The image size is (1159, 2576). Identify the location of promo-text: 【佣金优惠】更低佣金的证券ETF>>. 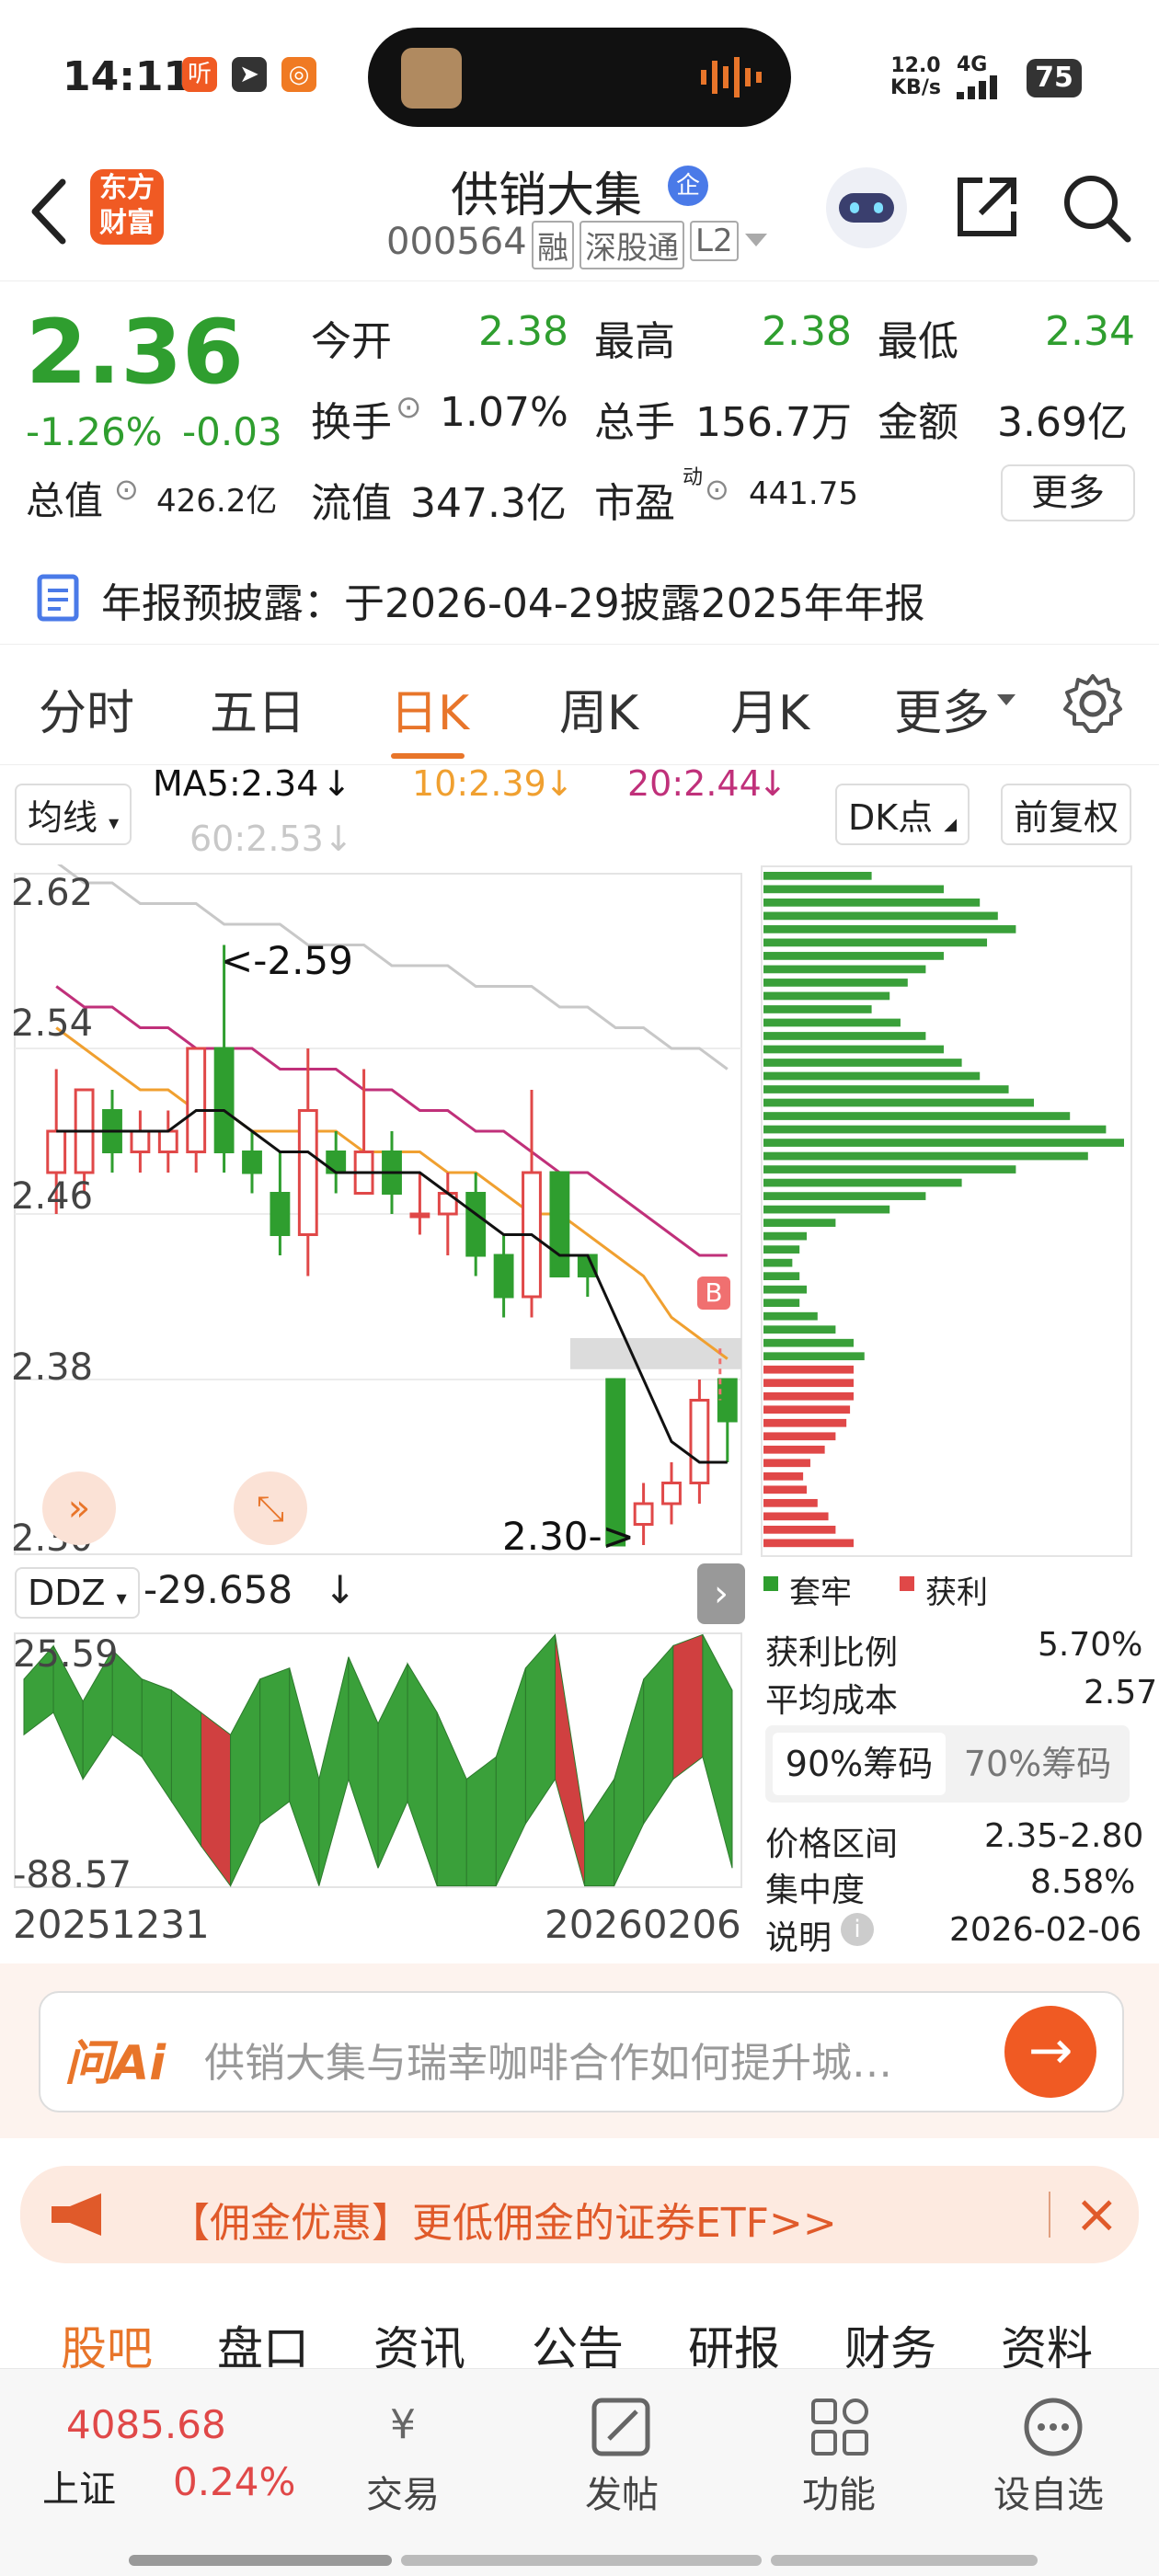
(503, 2223).